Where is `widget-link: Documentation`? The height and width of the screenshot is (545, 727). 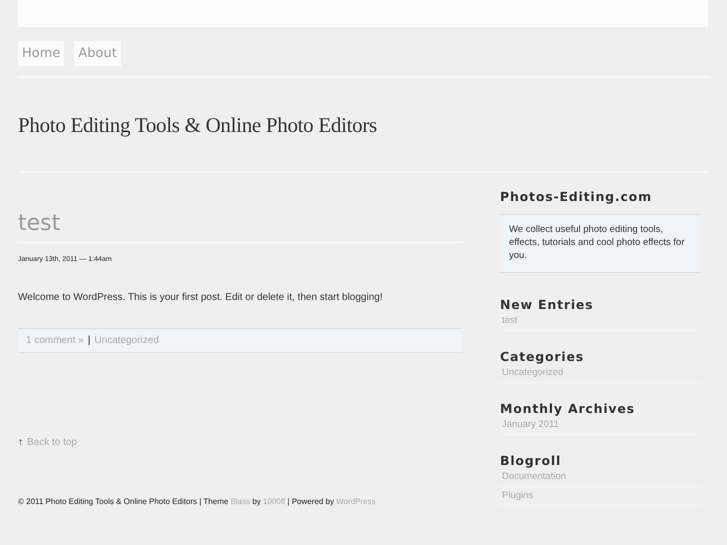
widget-link: Documentation is located at coordinates (600, 477).